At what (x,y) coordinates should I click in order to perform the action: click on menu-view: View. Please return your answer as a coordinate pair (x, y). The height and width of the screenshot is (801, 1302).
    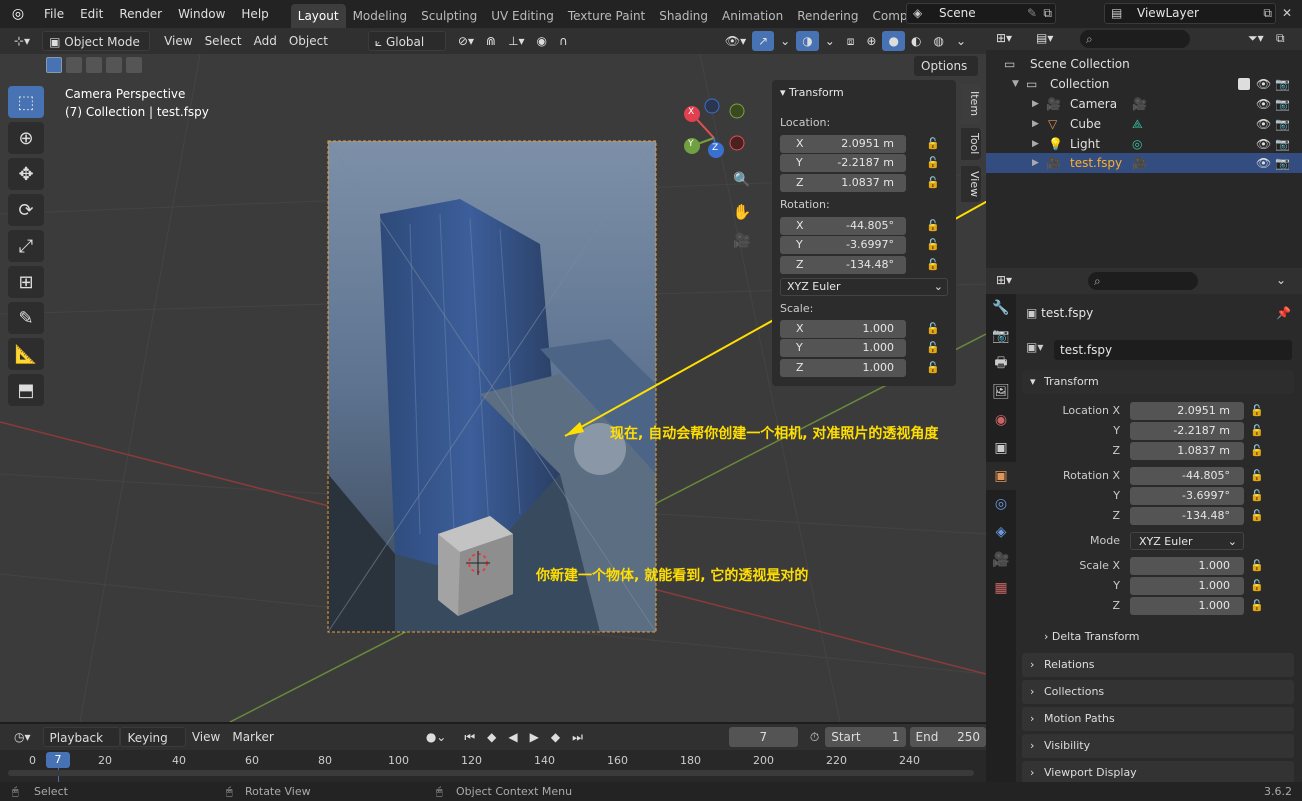
    Looking at the image, I should click on (178, 41).